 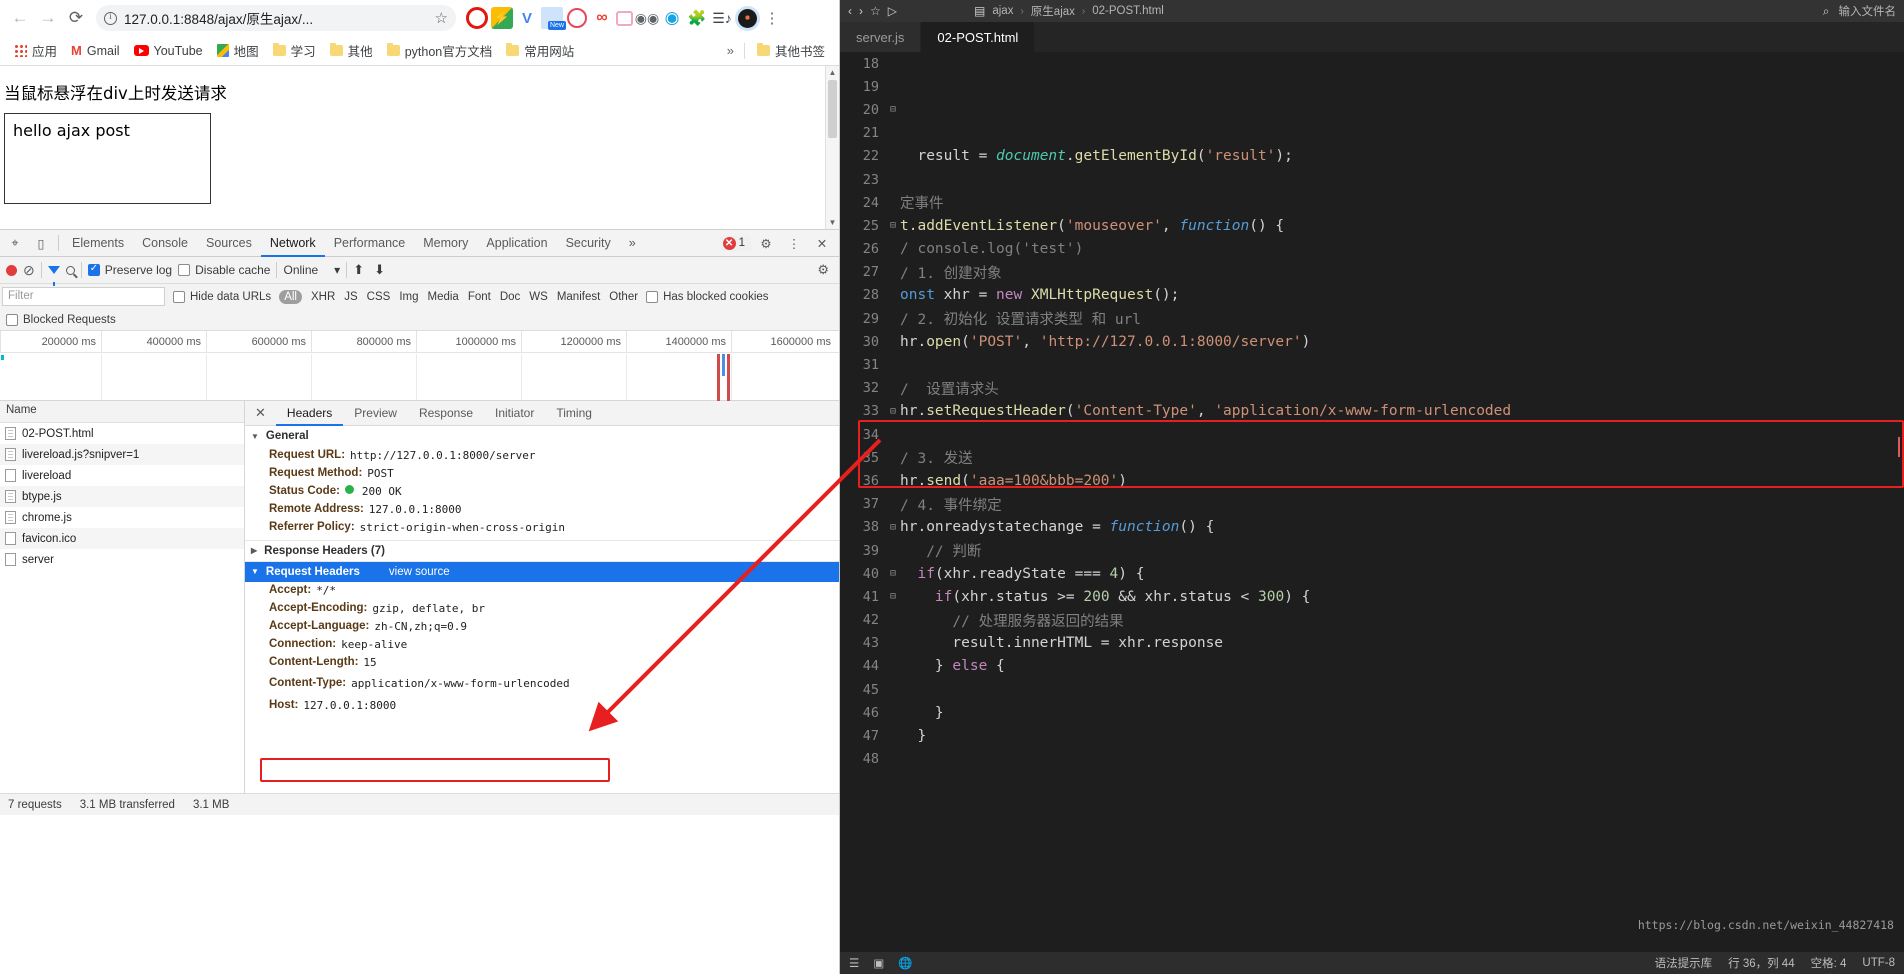 What do you see at coordinates (624, 18) in the screenshot?
I see `tv-icon` at bounding box center [624, 18].